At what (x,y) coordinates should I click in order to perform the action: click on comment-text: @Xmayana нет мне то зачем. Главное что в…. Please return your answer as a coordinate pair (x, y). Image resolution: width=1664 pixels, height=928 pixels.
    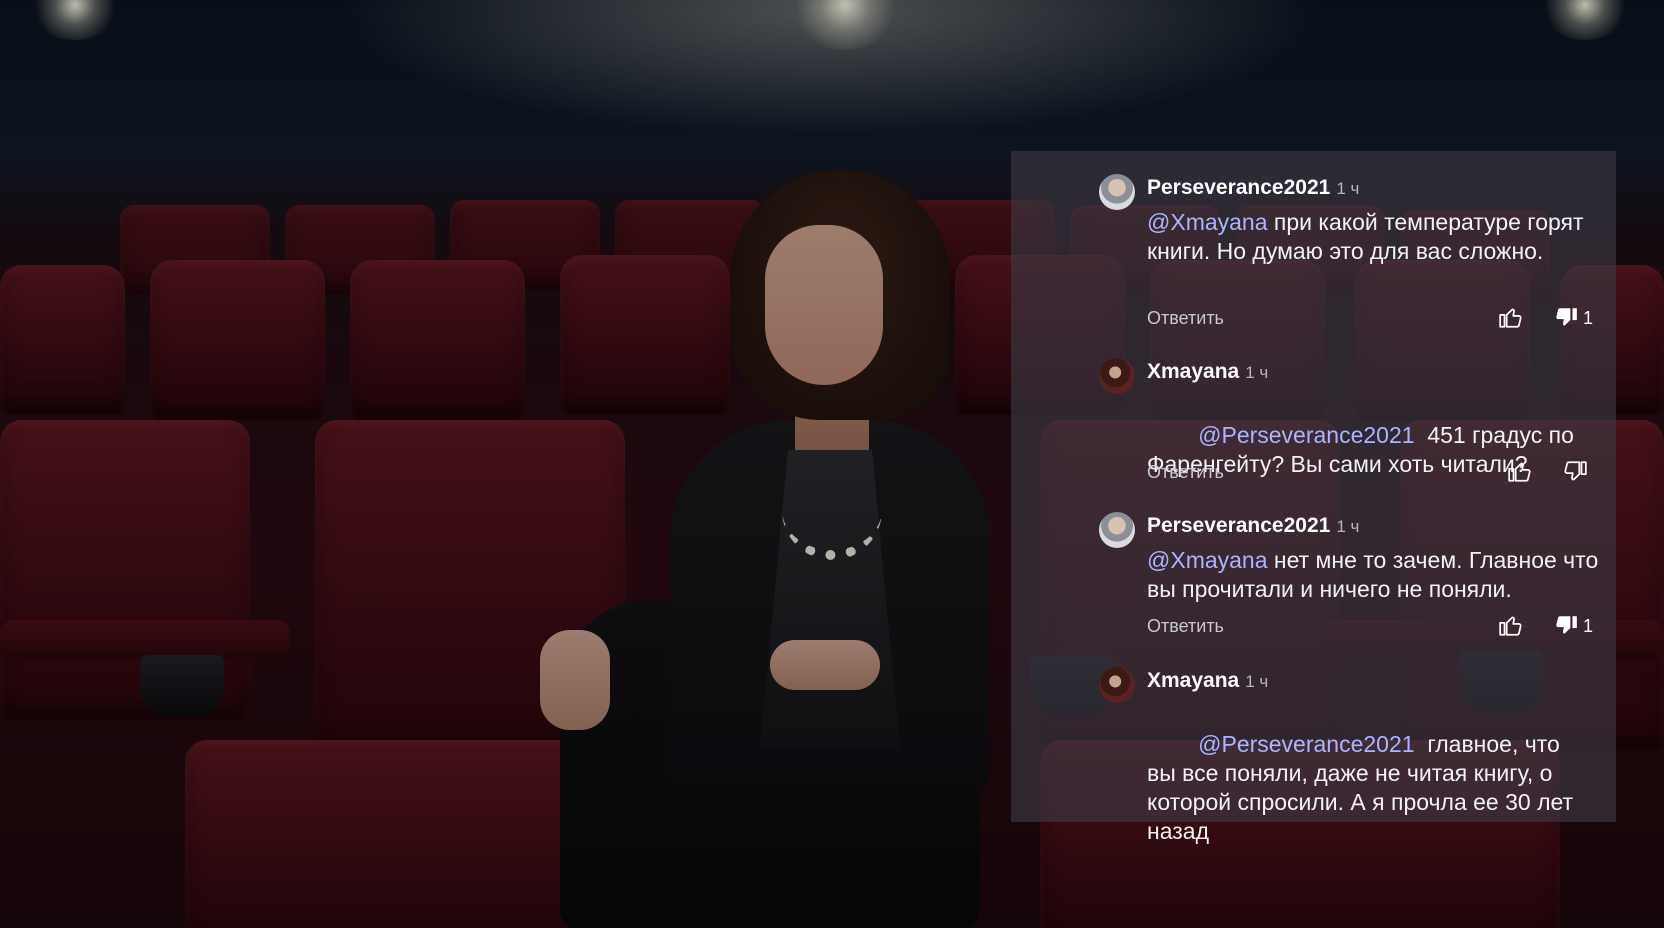
    Looking at the image, I should click on (1374, 575).